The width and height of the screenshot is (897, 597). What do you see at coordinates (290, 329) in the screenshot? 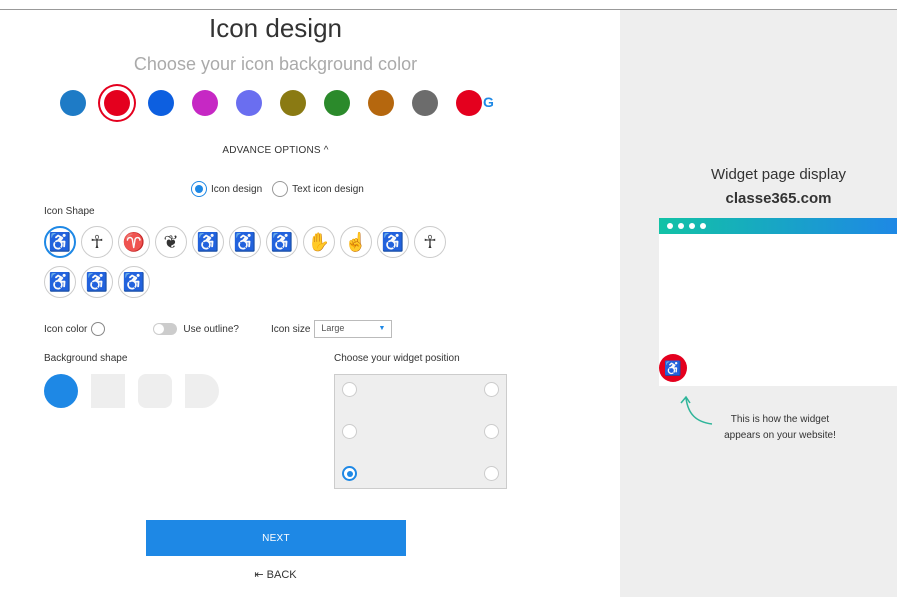
I see `icon-size-label: Icon size` at bounding box center [290, 329].